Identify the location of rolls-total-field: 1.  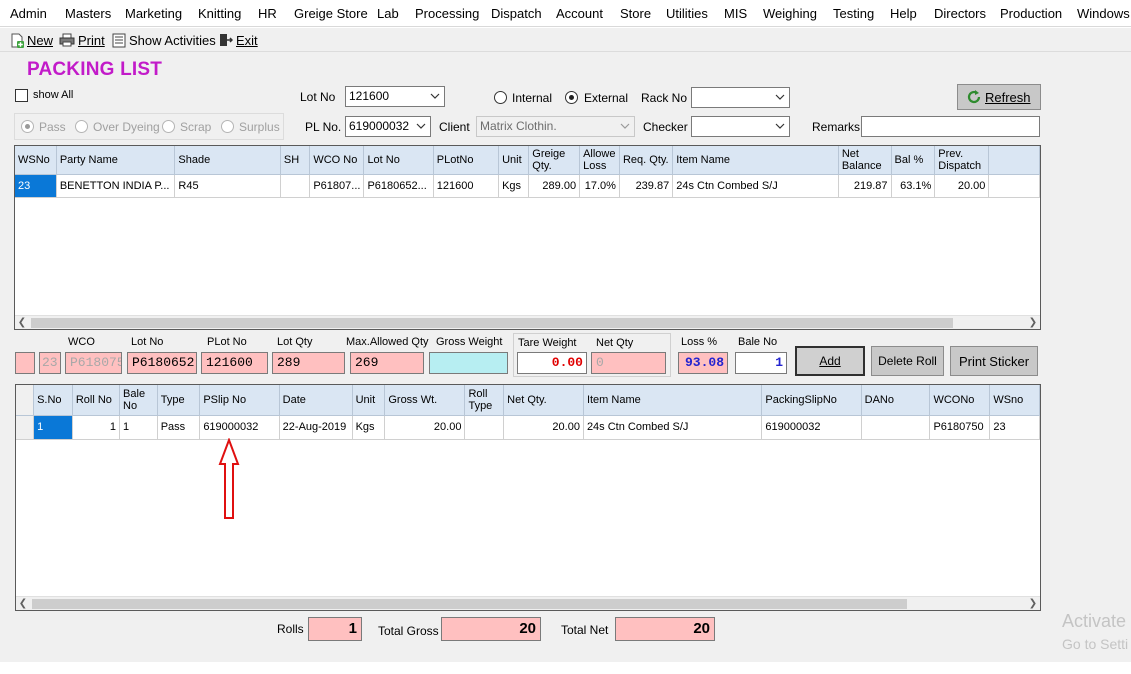
(335, 629).